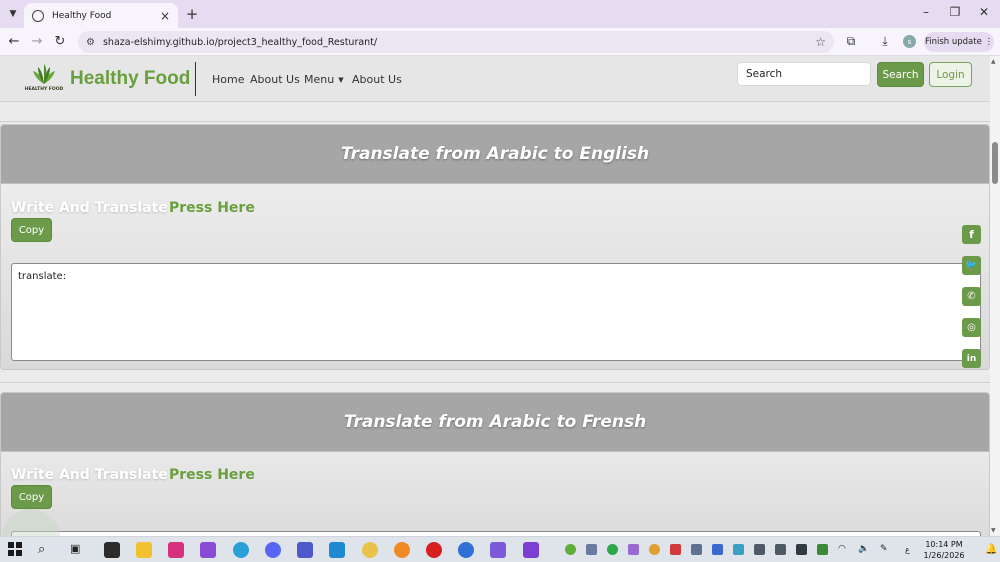 Image resolution: width=1000 pixels, height=562 pixels. I want to click on download-icon: ⤓, so click(885, 41).